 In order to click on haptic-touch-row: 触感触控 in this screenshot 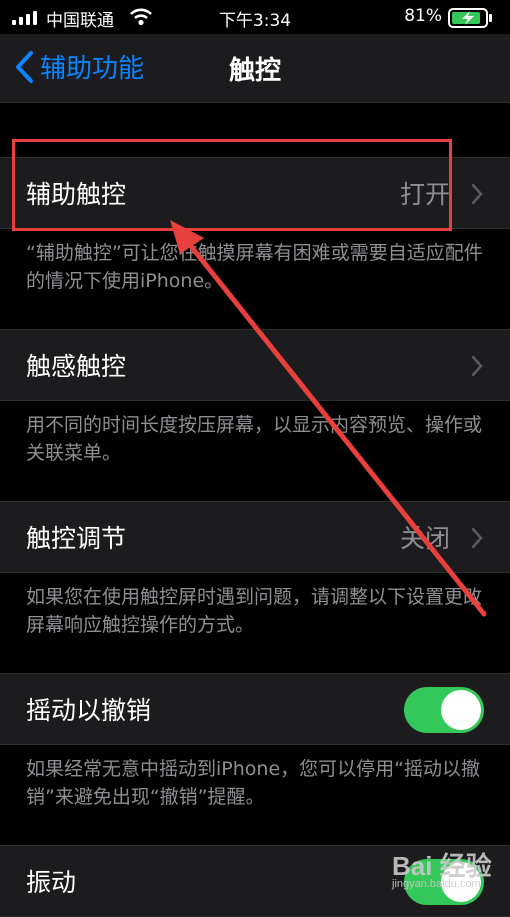, I will do `click(255, 365)`.